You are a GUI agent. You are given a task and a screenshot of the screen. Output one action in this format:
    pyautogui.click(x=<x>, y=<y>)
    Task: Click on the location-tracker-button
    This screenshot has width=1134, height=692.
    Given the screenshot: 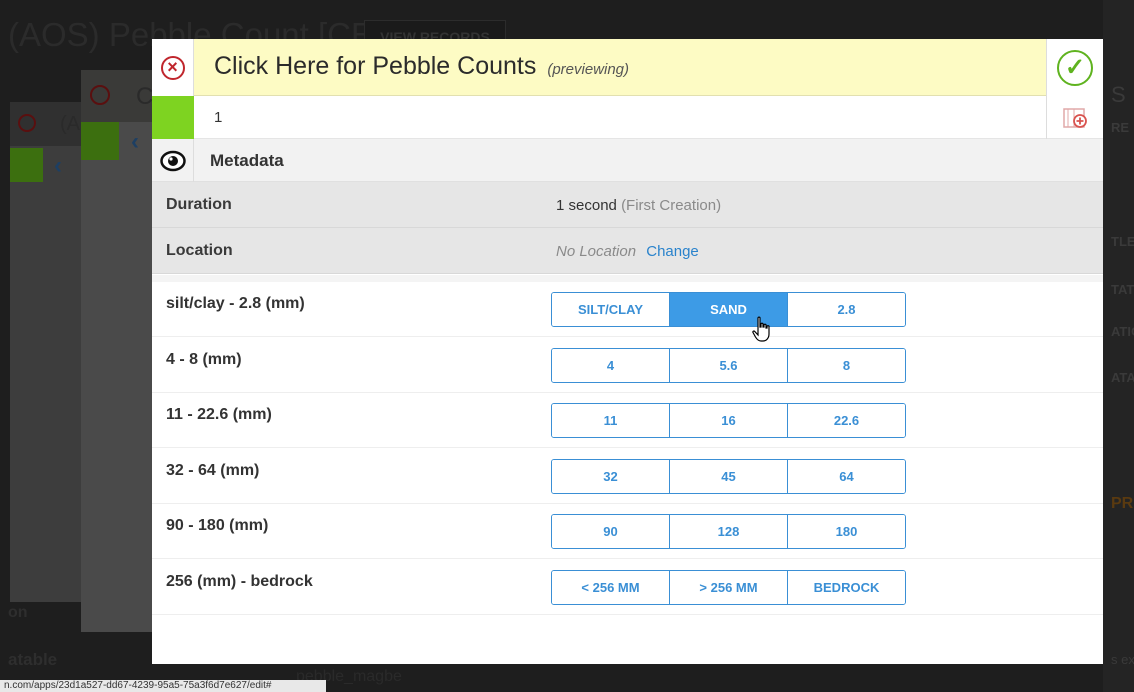 What is the action you would take?
    pyautogui.click(x=1074, y=117)
    